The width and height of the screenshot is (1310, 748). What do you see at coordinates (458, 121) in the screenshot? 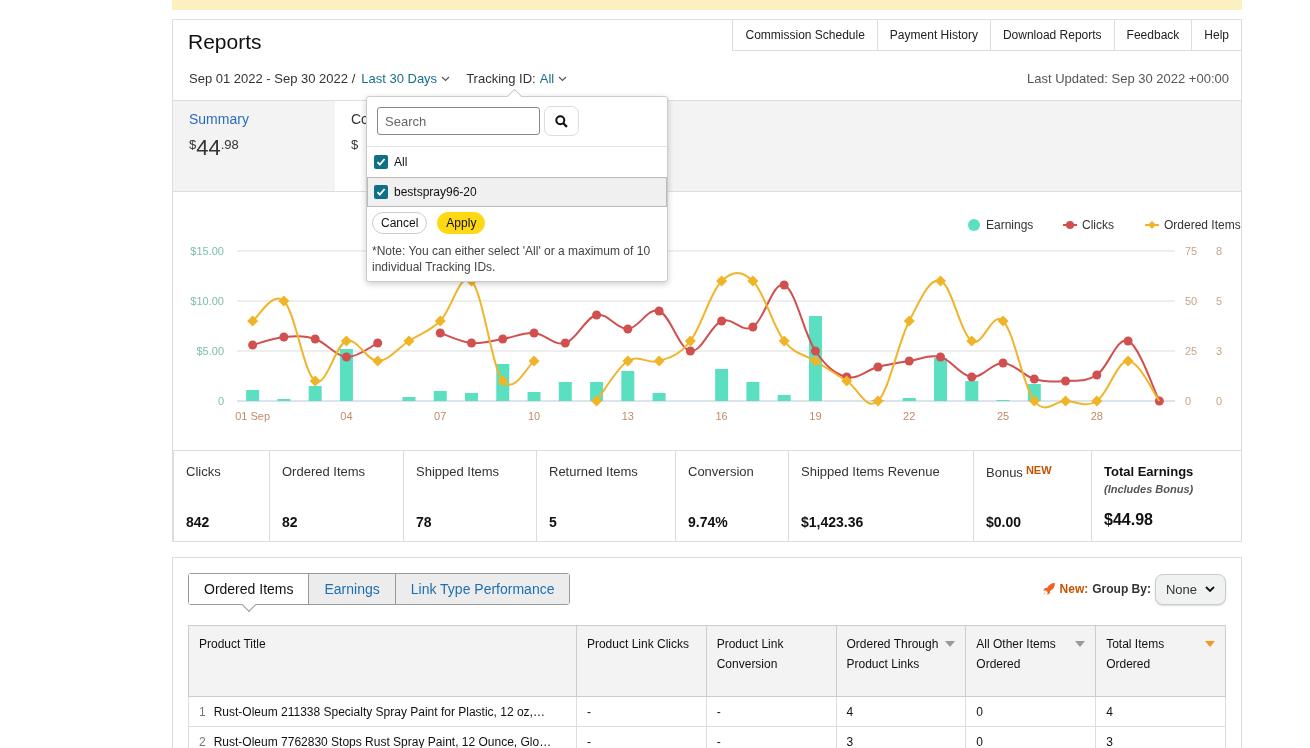
I see `search-field: Search` at bounding box center [458, 121].